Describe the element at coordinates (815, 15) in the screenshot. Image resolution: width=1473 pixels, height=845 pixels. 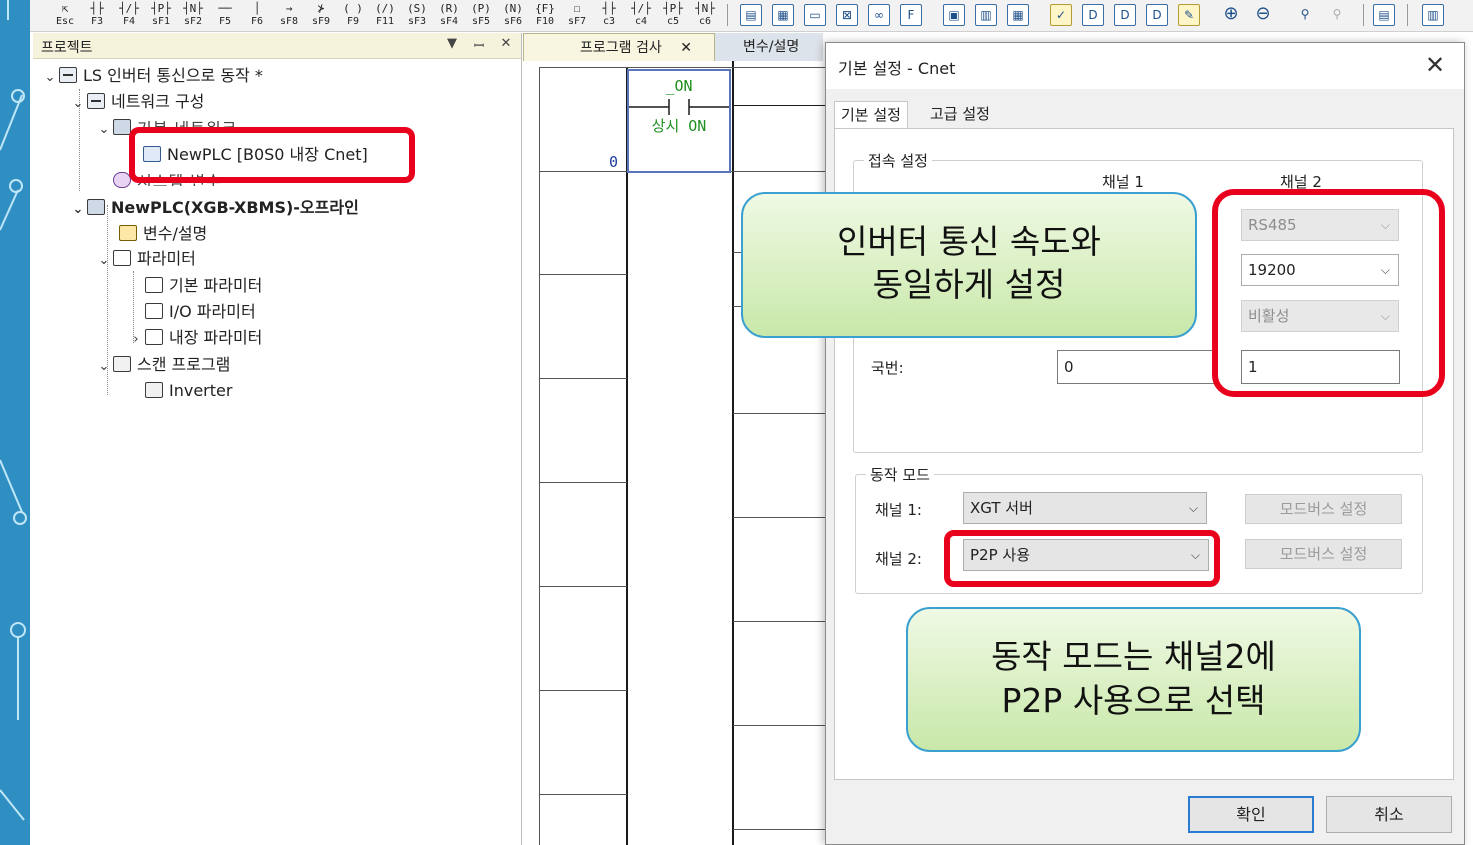
I see `folder-icon: ▭` at that location.